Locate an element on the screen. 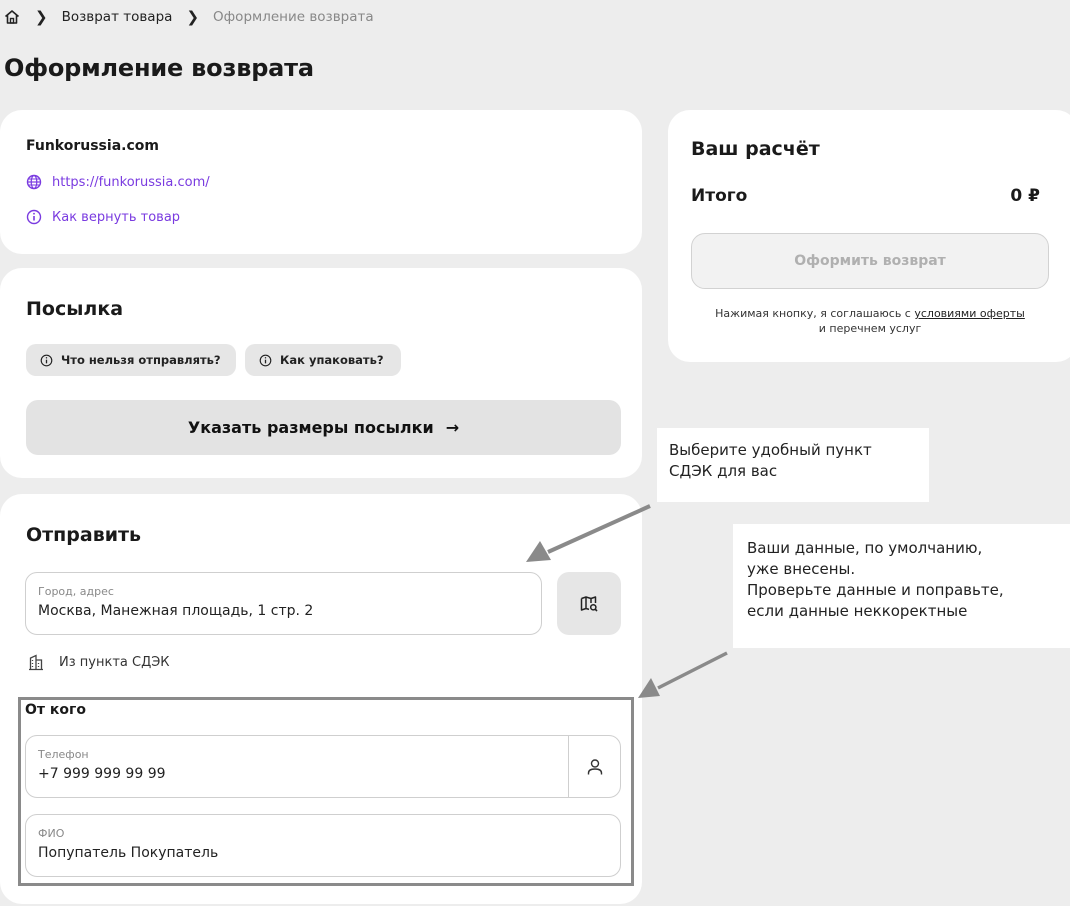 This screenshot has width=1070, height=906. address-value: Москва, Манежная площадь, 1 стр. 2 is located at coordinates (175, 611).